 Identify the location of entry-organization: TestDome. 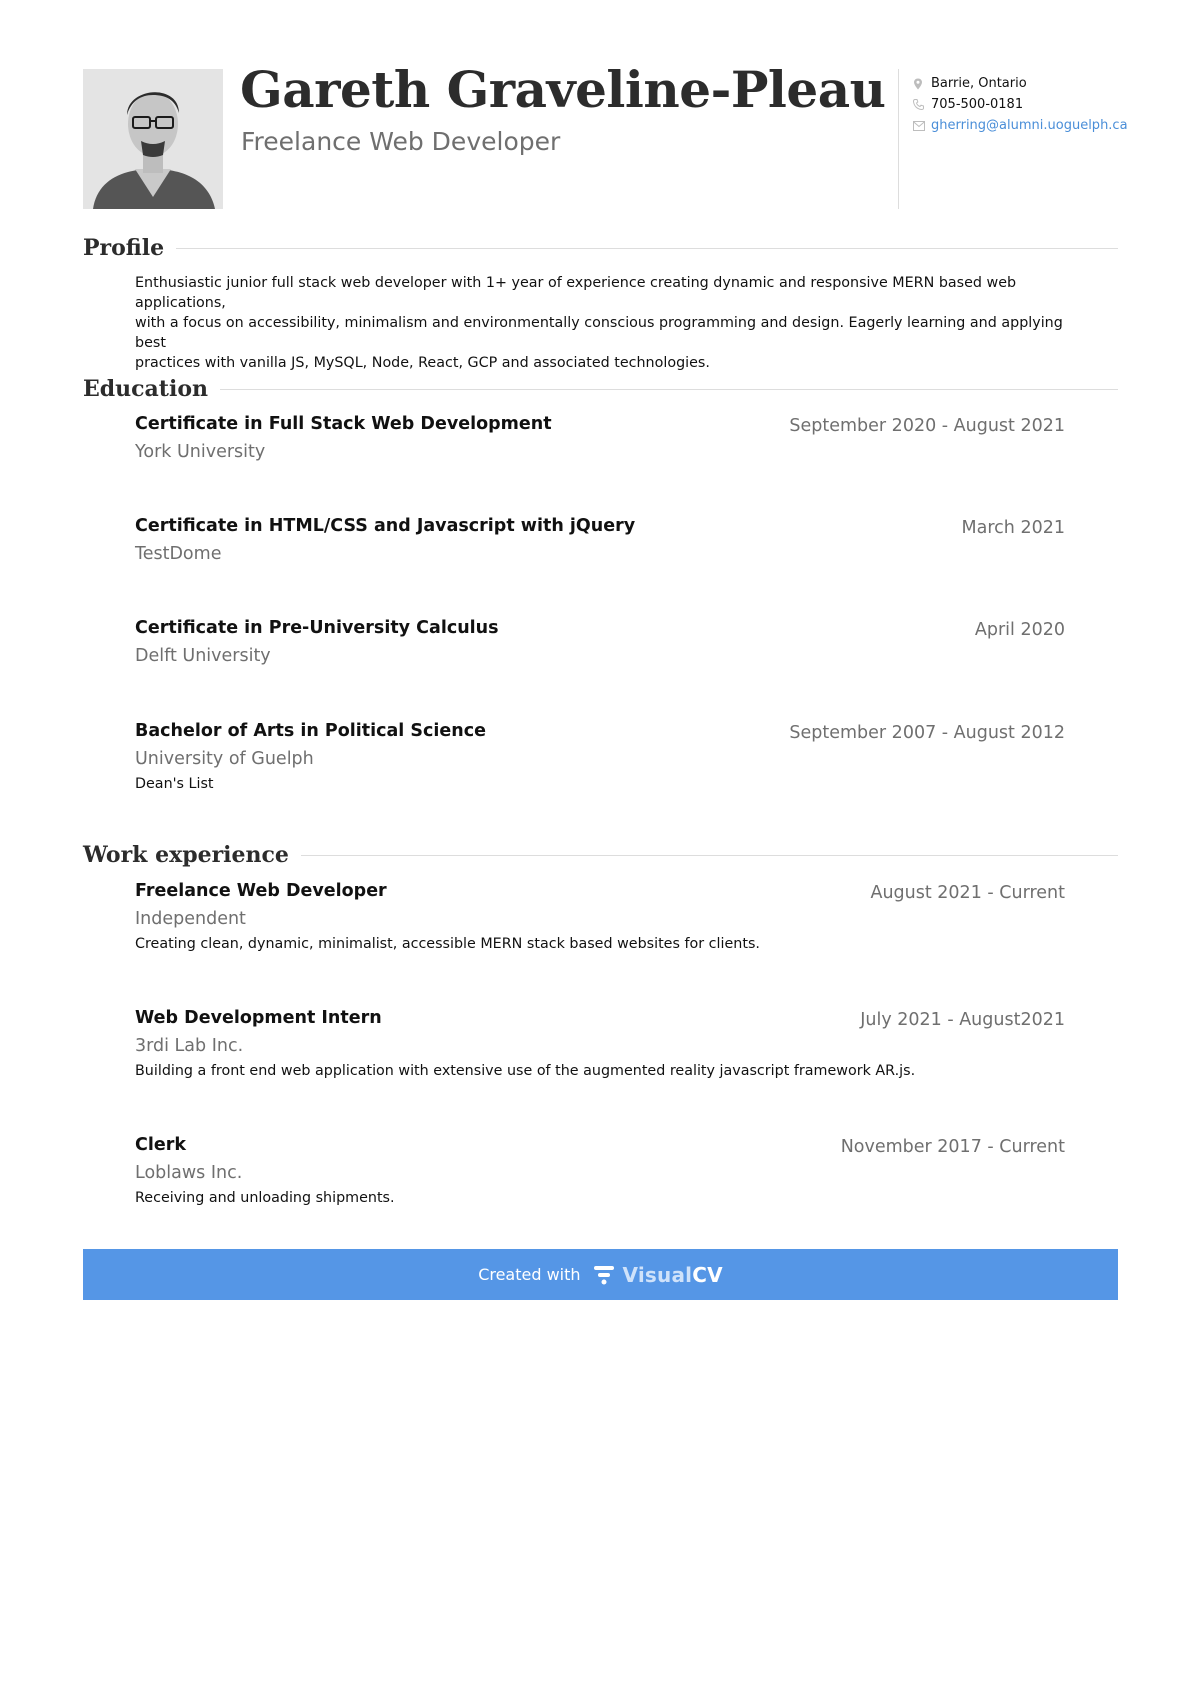
(178, 554).